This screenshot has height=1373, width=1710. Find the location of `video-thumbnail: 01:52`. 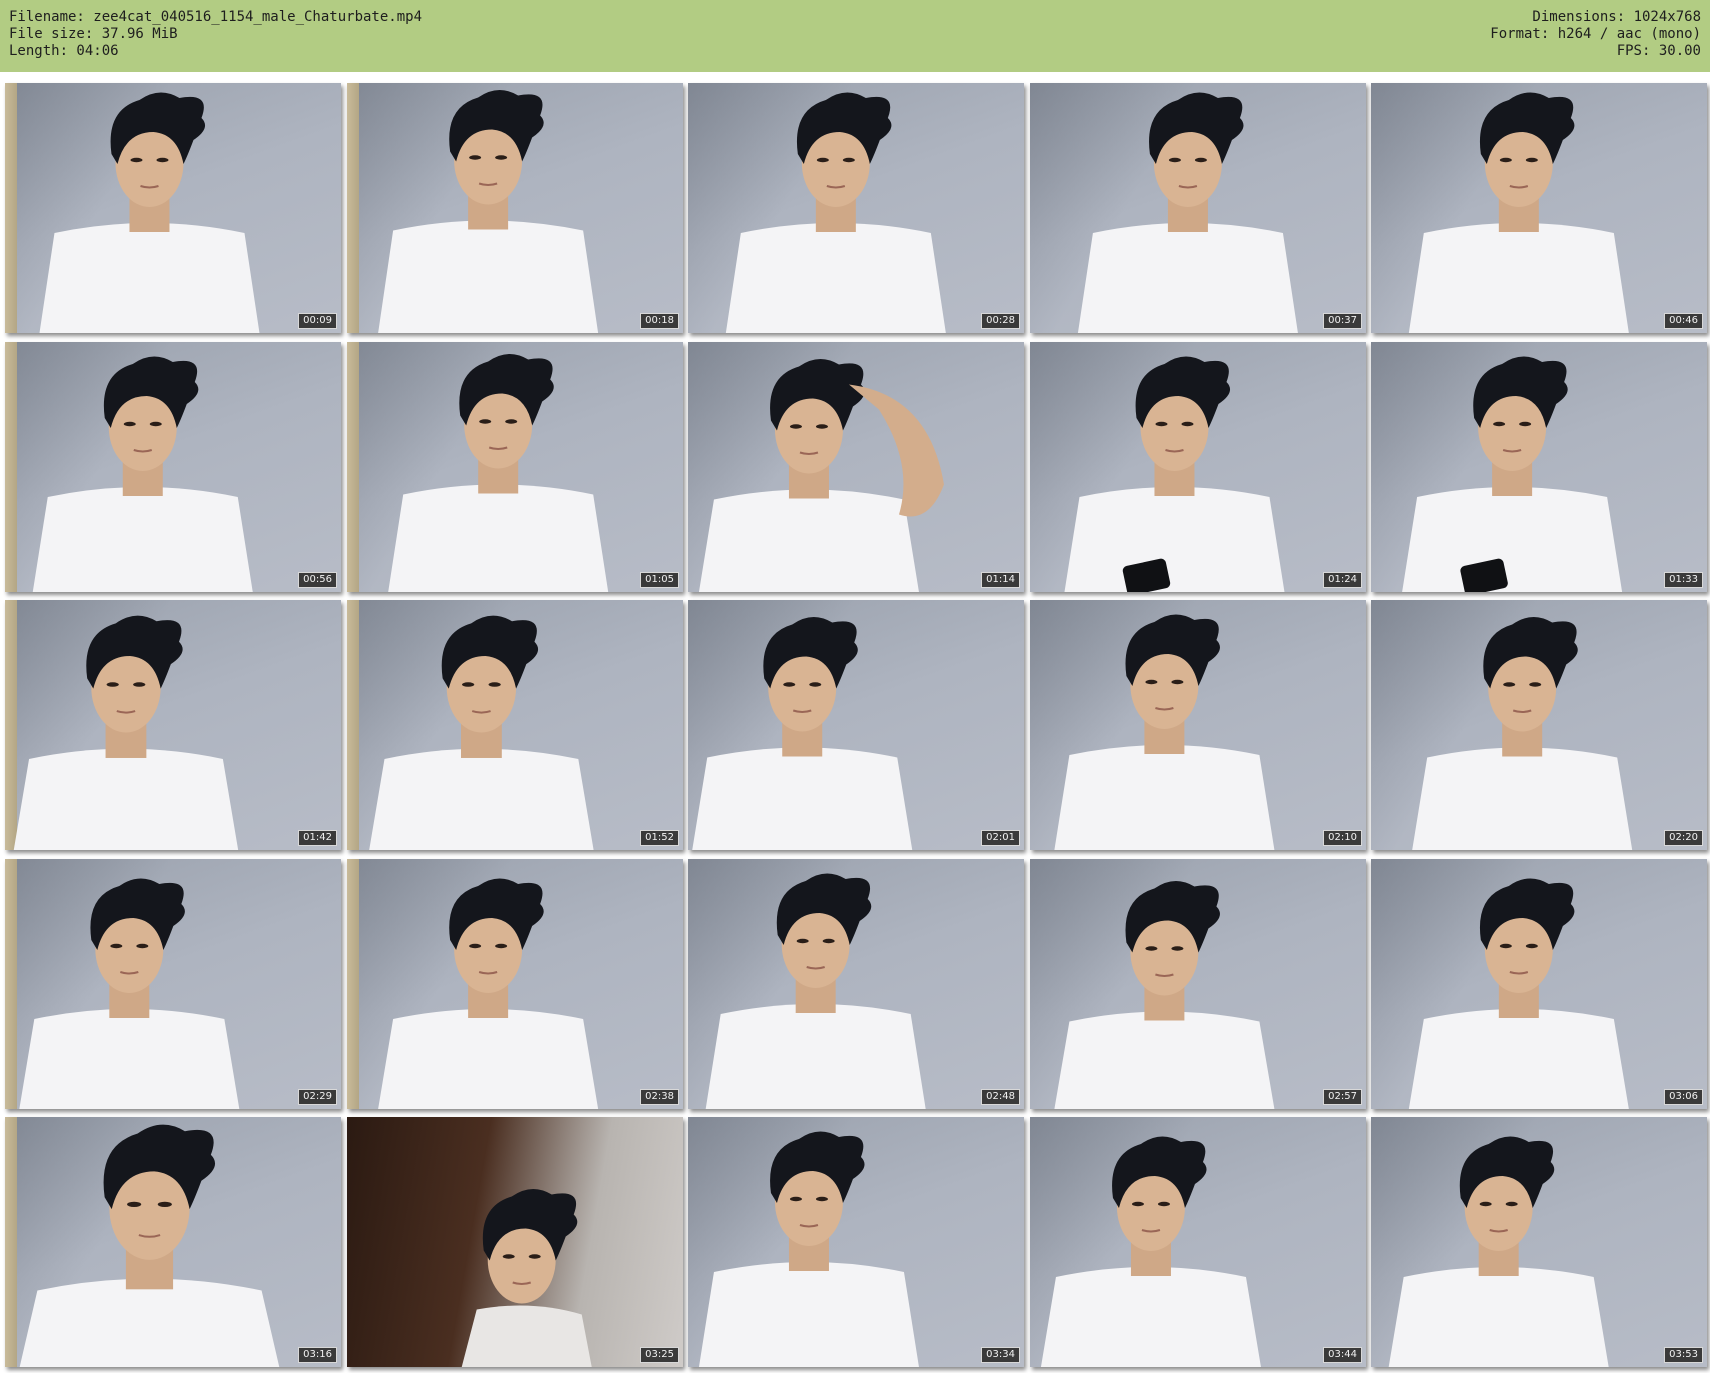

video-thumbnail: 01:52 is located at coordinates (515, 725).